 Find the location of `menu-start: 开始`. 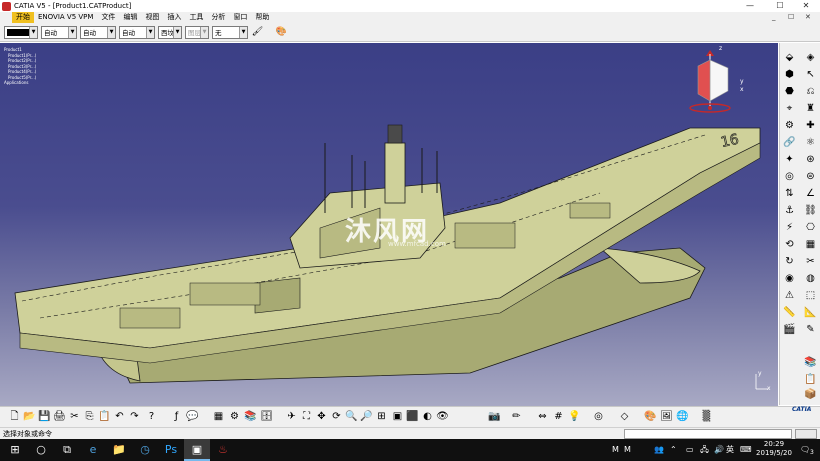

menu-start: 开始 is located at coordinates (23, 17).